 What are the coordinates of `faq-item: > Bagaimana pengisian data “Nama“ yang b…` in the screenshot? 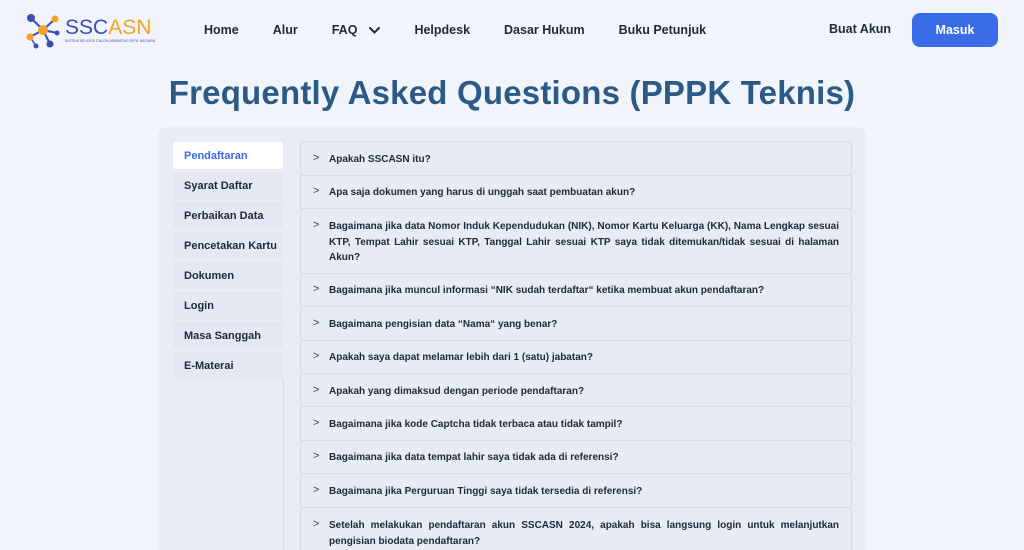 It's located at (576, 324).